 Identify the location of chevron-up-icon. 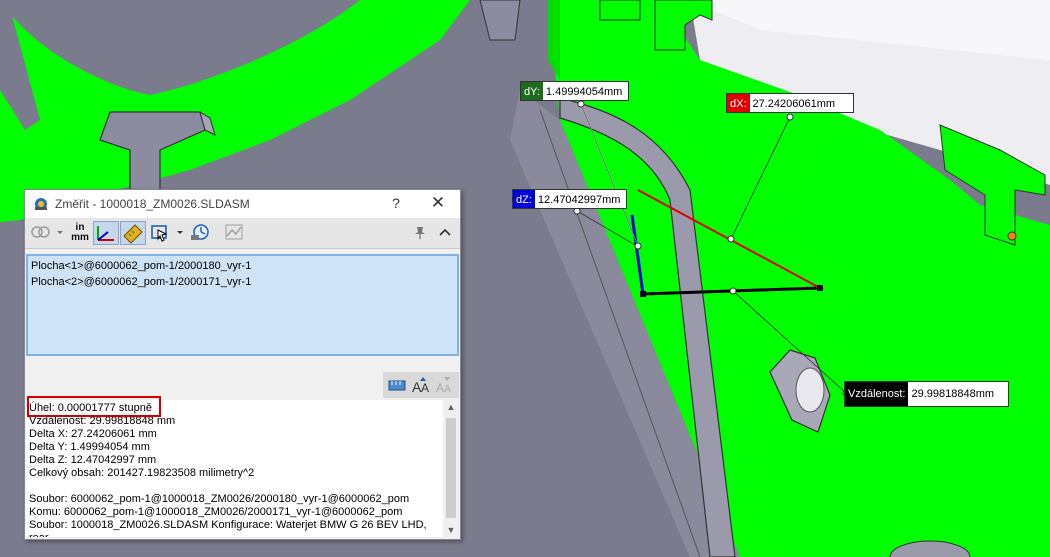
(445, 232).